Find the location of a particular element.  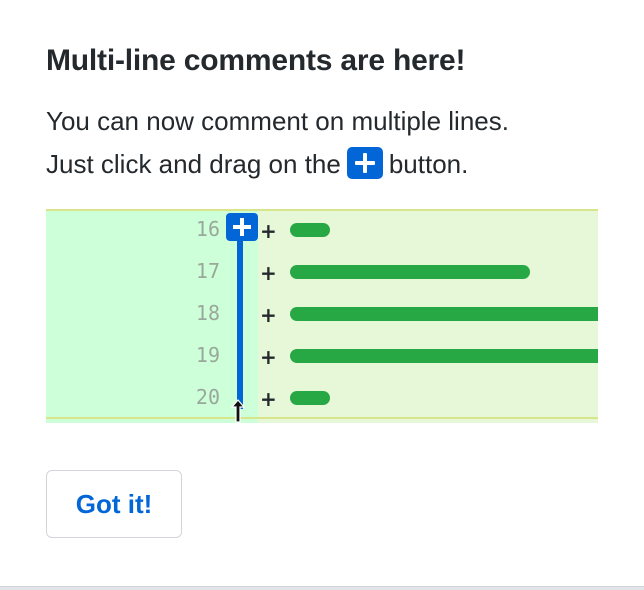

popover-bottom-edge is located at coordinates (322, 588).